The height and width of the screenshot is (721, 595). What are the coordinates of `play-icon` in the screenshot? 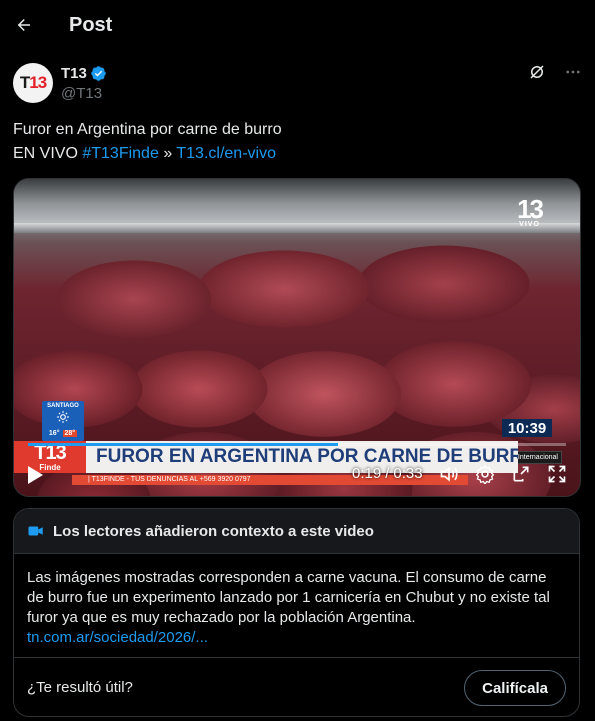 It's located at (35, 475).